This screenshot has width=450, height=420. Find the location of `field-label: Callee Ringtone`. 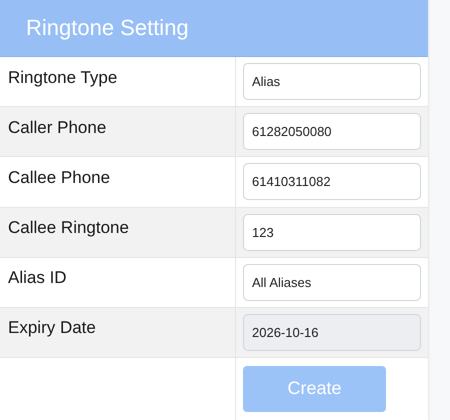

field-label: Callee Ringtone is located at coordinates (68, 228).